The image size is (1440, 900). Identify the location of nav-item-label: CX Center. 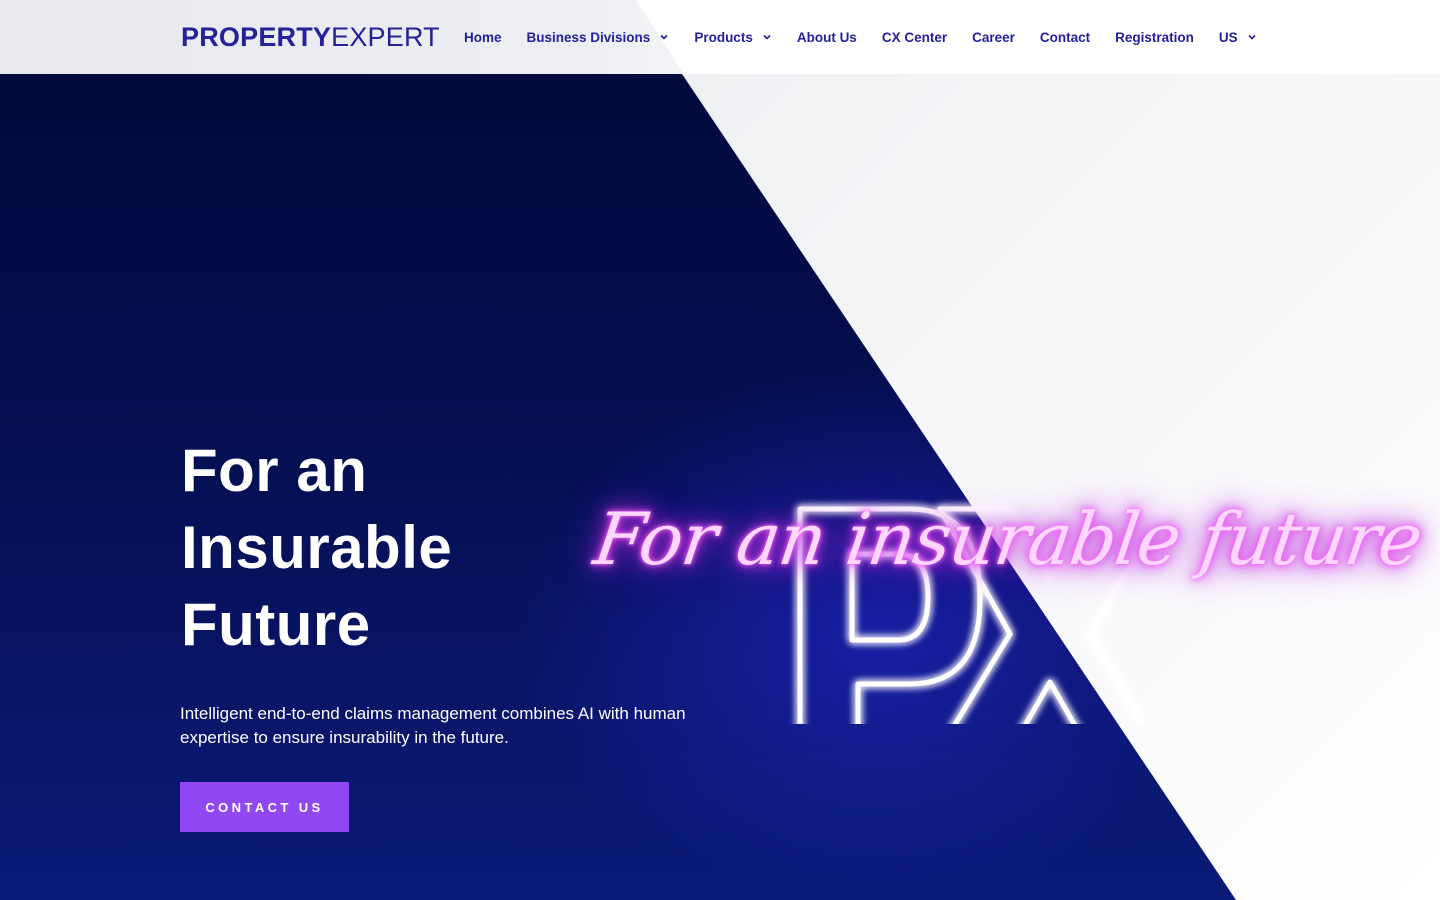
(914, 37).